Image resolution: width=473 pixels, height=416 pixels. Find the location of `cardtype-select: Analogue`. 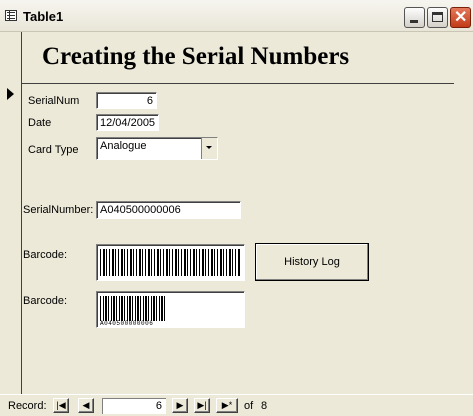

cardtype-select: Analogue is located at coordinates (157, 148).